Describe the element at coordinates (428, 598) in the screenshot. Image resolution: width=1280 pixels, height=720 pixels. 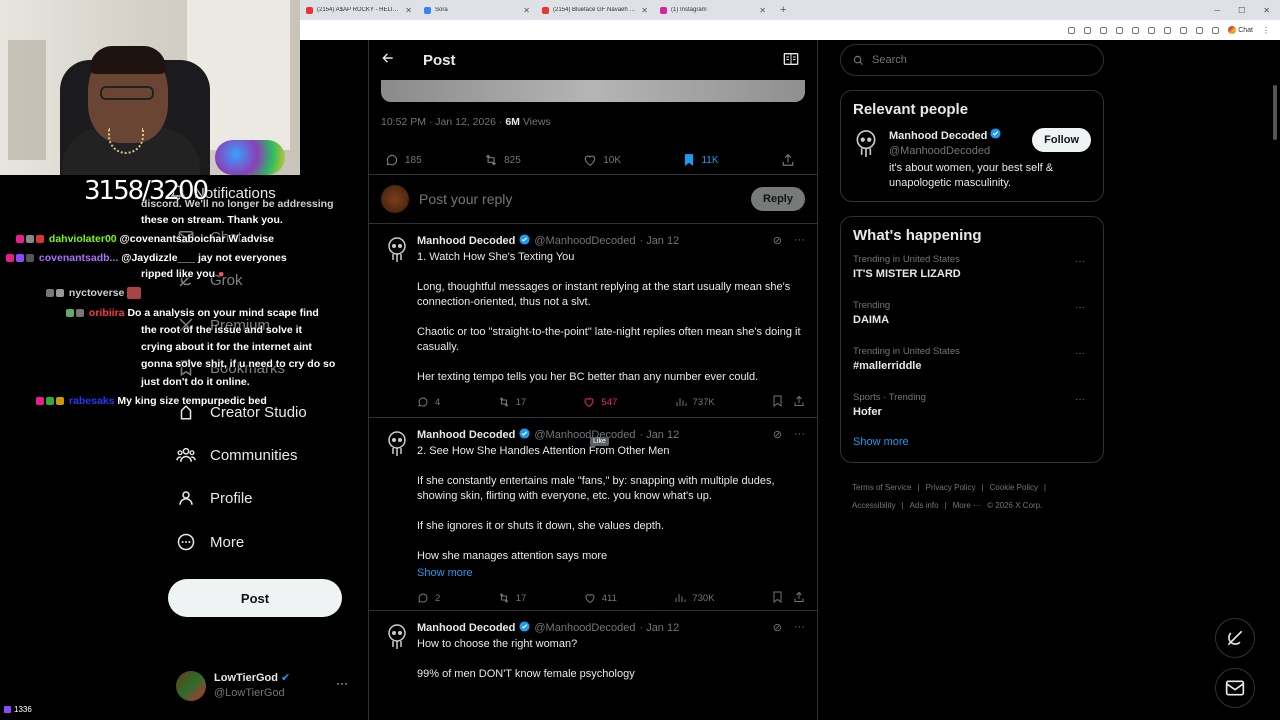
I see `reply-button: 2` at that location.